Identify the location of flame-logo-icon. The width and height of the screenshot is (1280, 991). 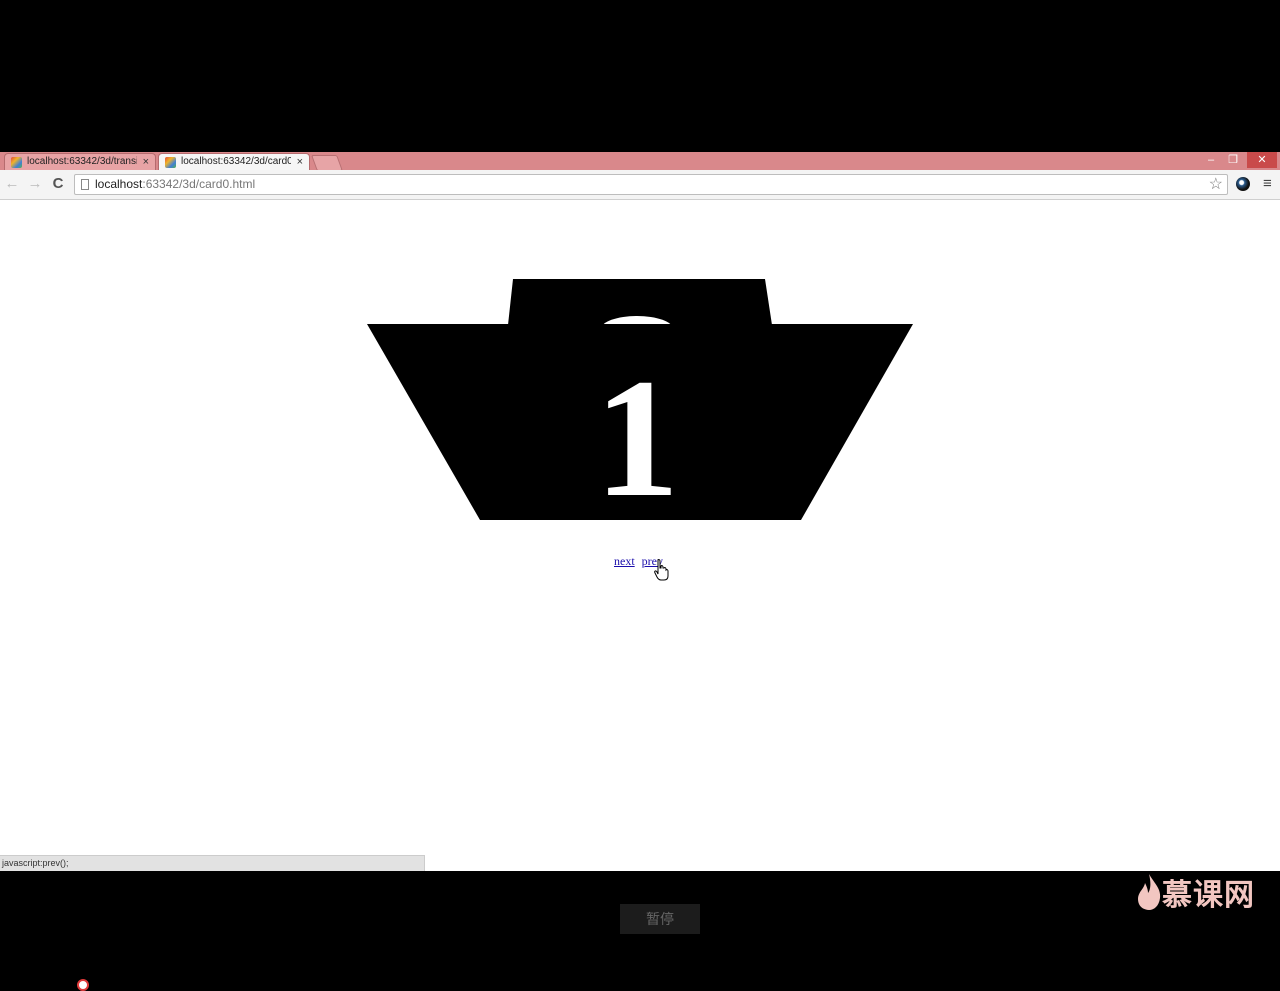
(1149, 892).